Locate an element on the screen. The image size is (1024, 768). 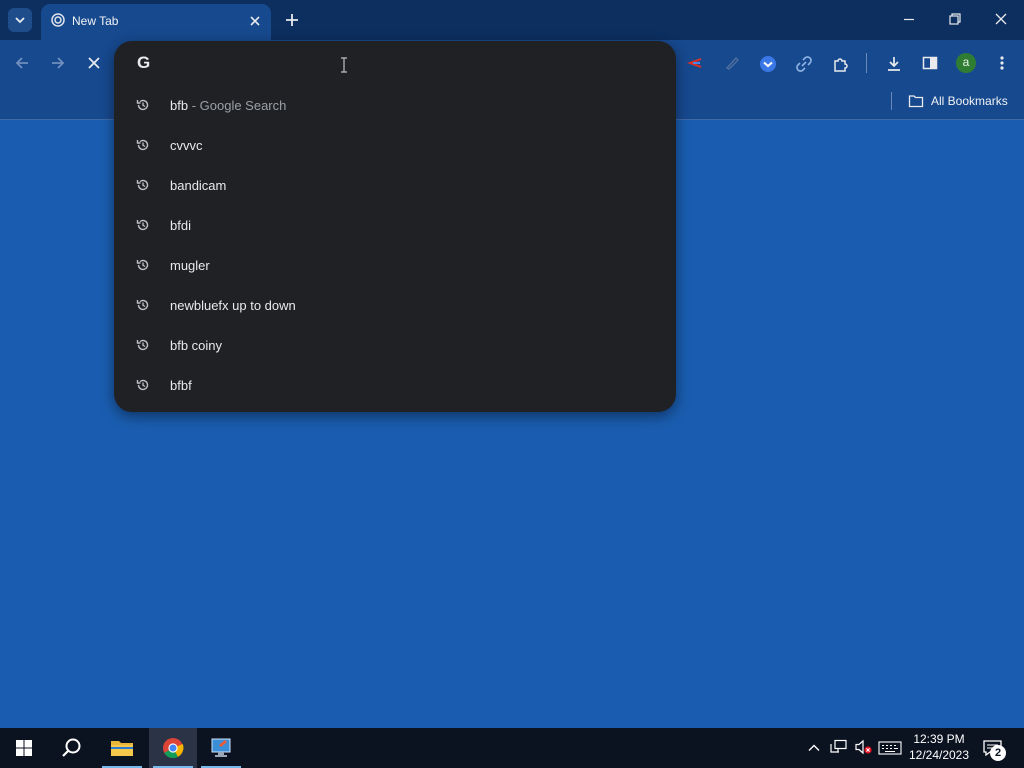
all-bookmarks-label: All Bookmarks is located at coordinates (969, 101).